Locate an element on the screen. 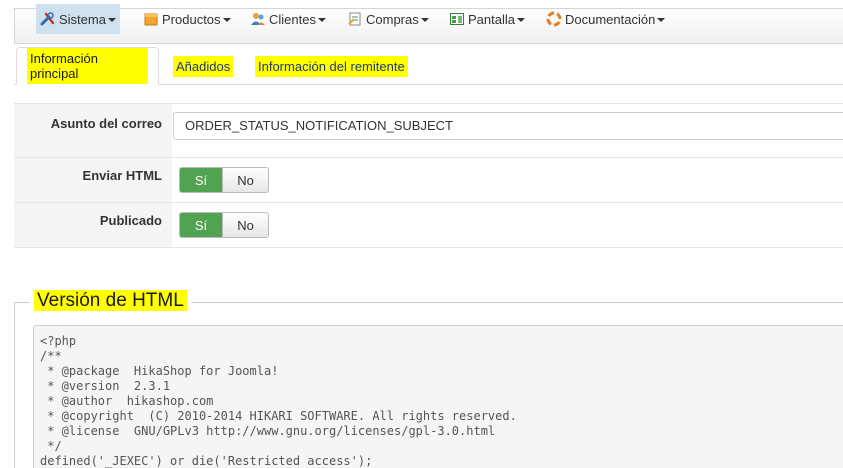 The image size is (843, 468). tab-label: Información principal is located at coordinates (87, 66).